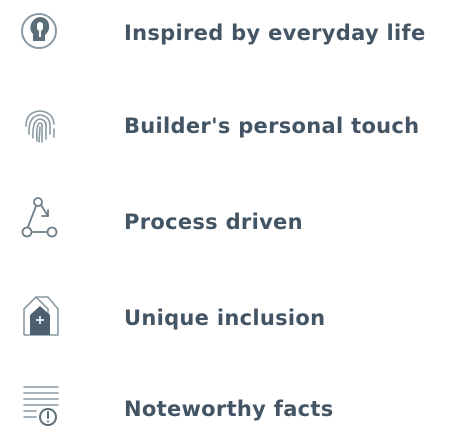 The height and width of the screenshot is (438, 461). Describe the element at coordinates (225, 318) in the screenshot. I see `feature-label: Unique inclusion` at that location.